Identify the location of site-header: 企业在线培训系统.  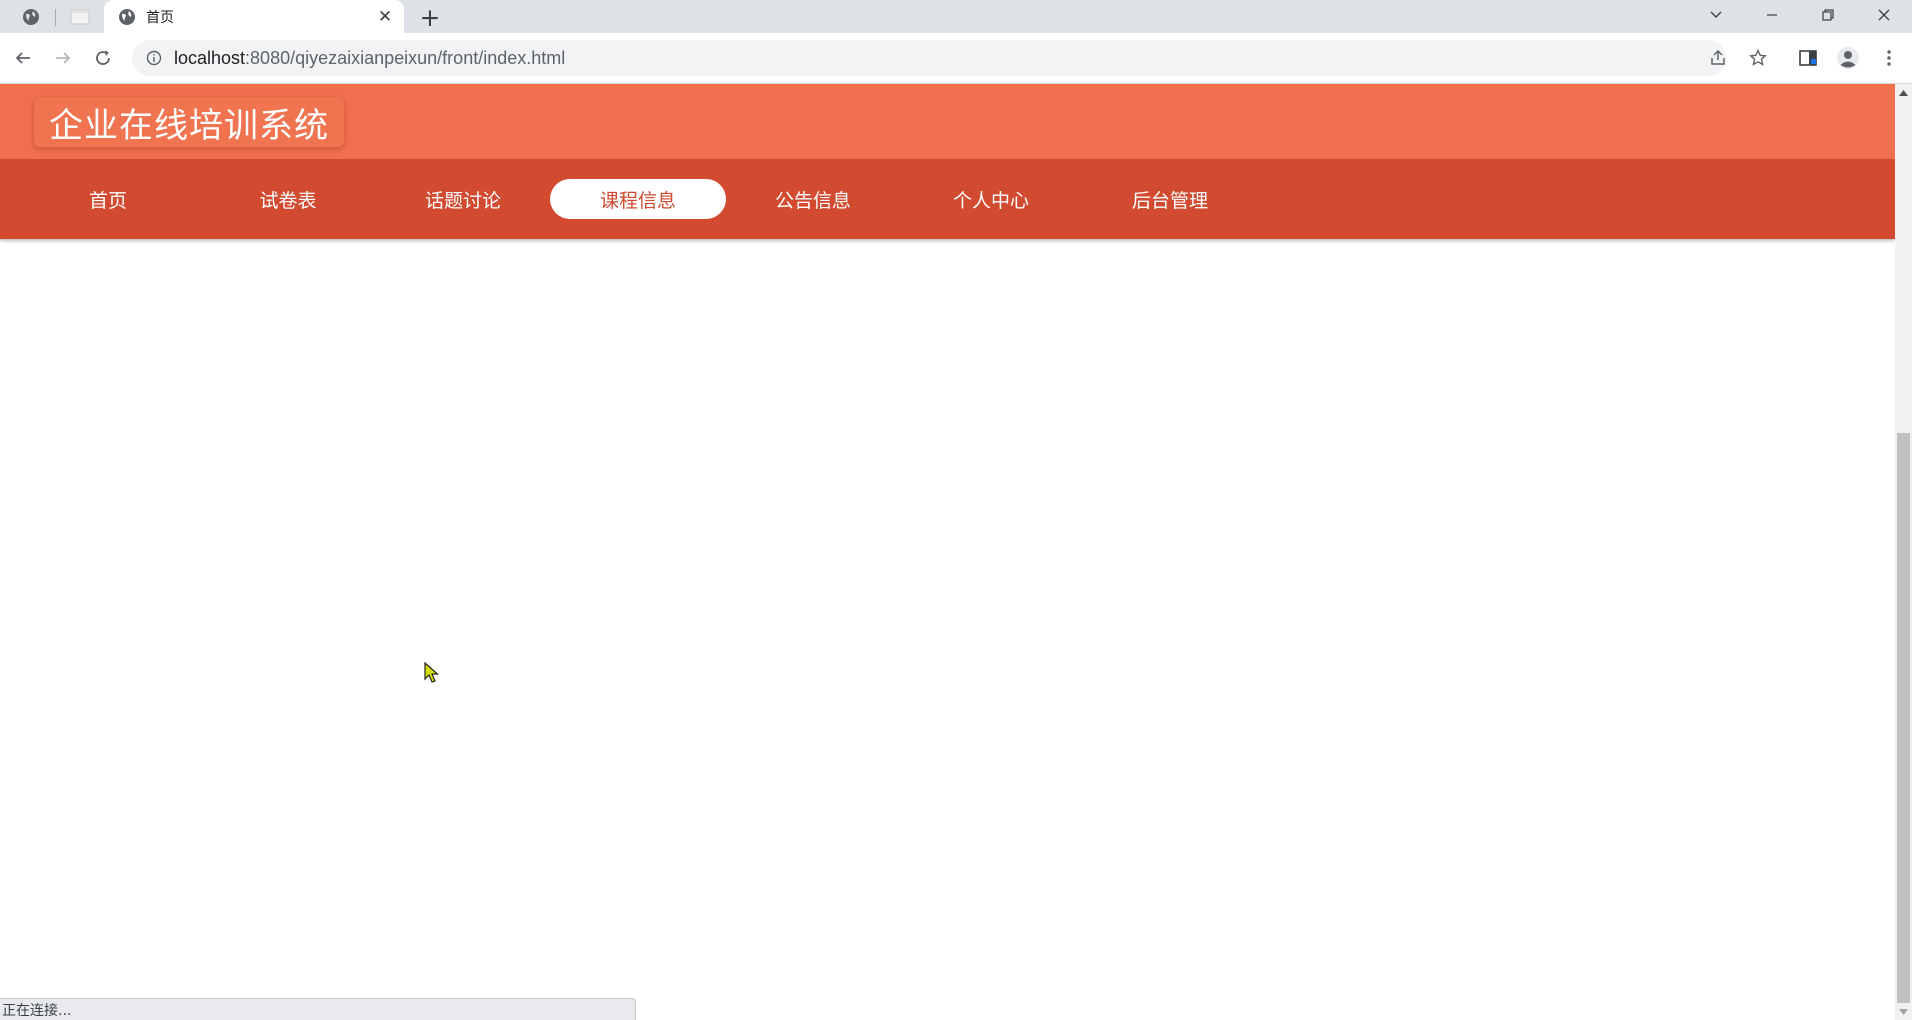
(947, 121).